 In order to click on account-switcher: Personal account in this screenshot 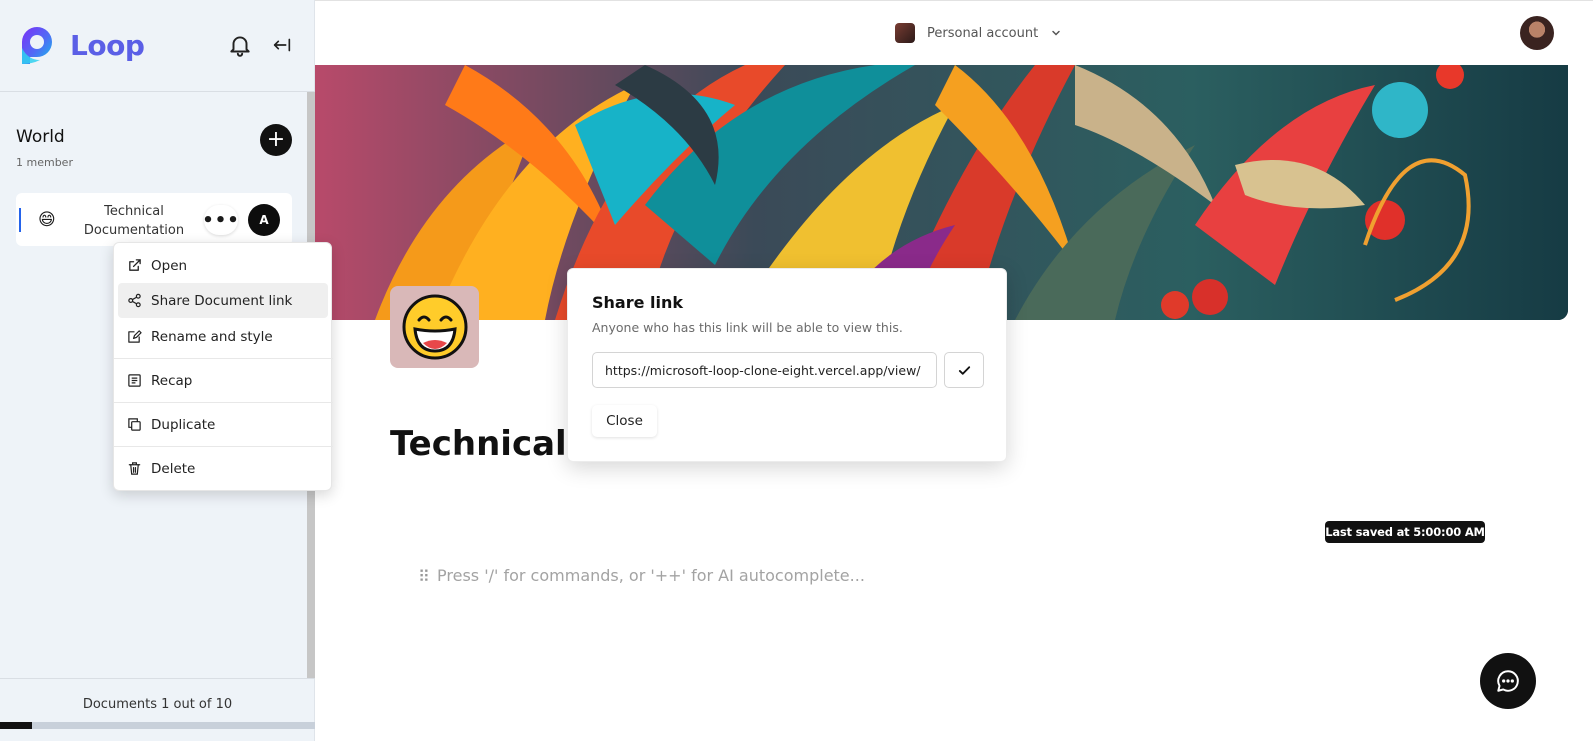, I will do `click(978, 33)`.